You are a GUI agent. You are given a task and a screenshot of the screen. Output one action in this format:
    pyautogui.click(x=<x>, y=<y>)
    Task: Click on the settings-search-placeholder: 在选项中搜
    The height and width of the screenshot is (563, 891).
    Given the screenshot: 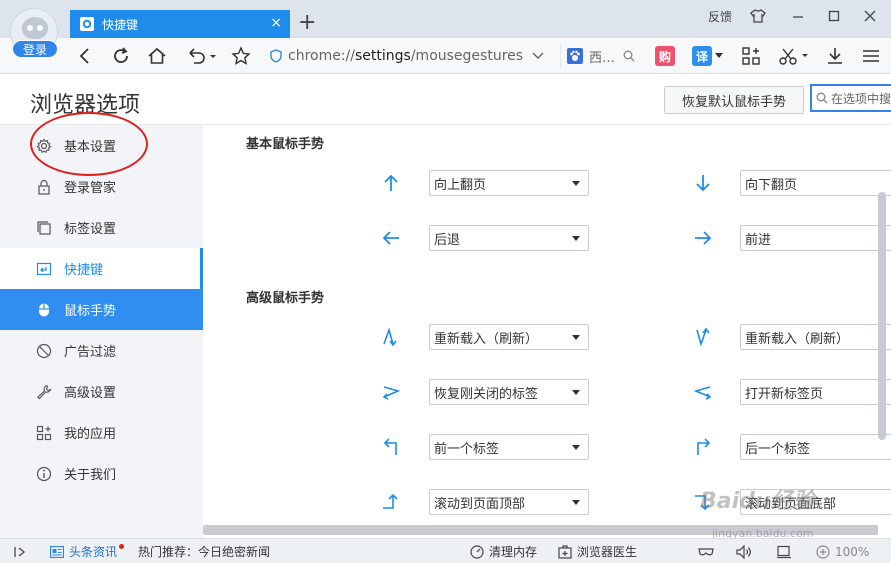 What is the action you would take?
    pyautogui.click(x=861, y=98)
    